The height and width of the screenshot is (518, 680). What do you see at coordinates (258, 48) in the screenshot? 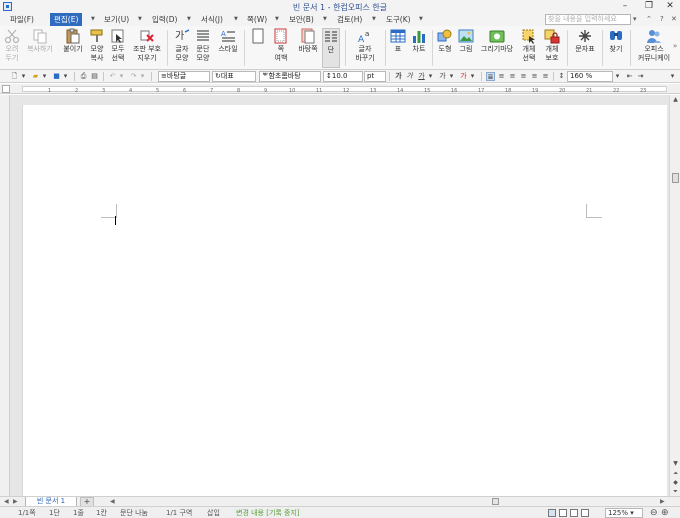
I see `page-layout-button` at bounding box center [258, 48].